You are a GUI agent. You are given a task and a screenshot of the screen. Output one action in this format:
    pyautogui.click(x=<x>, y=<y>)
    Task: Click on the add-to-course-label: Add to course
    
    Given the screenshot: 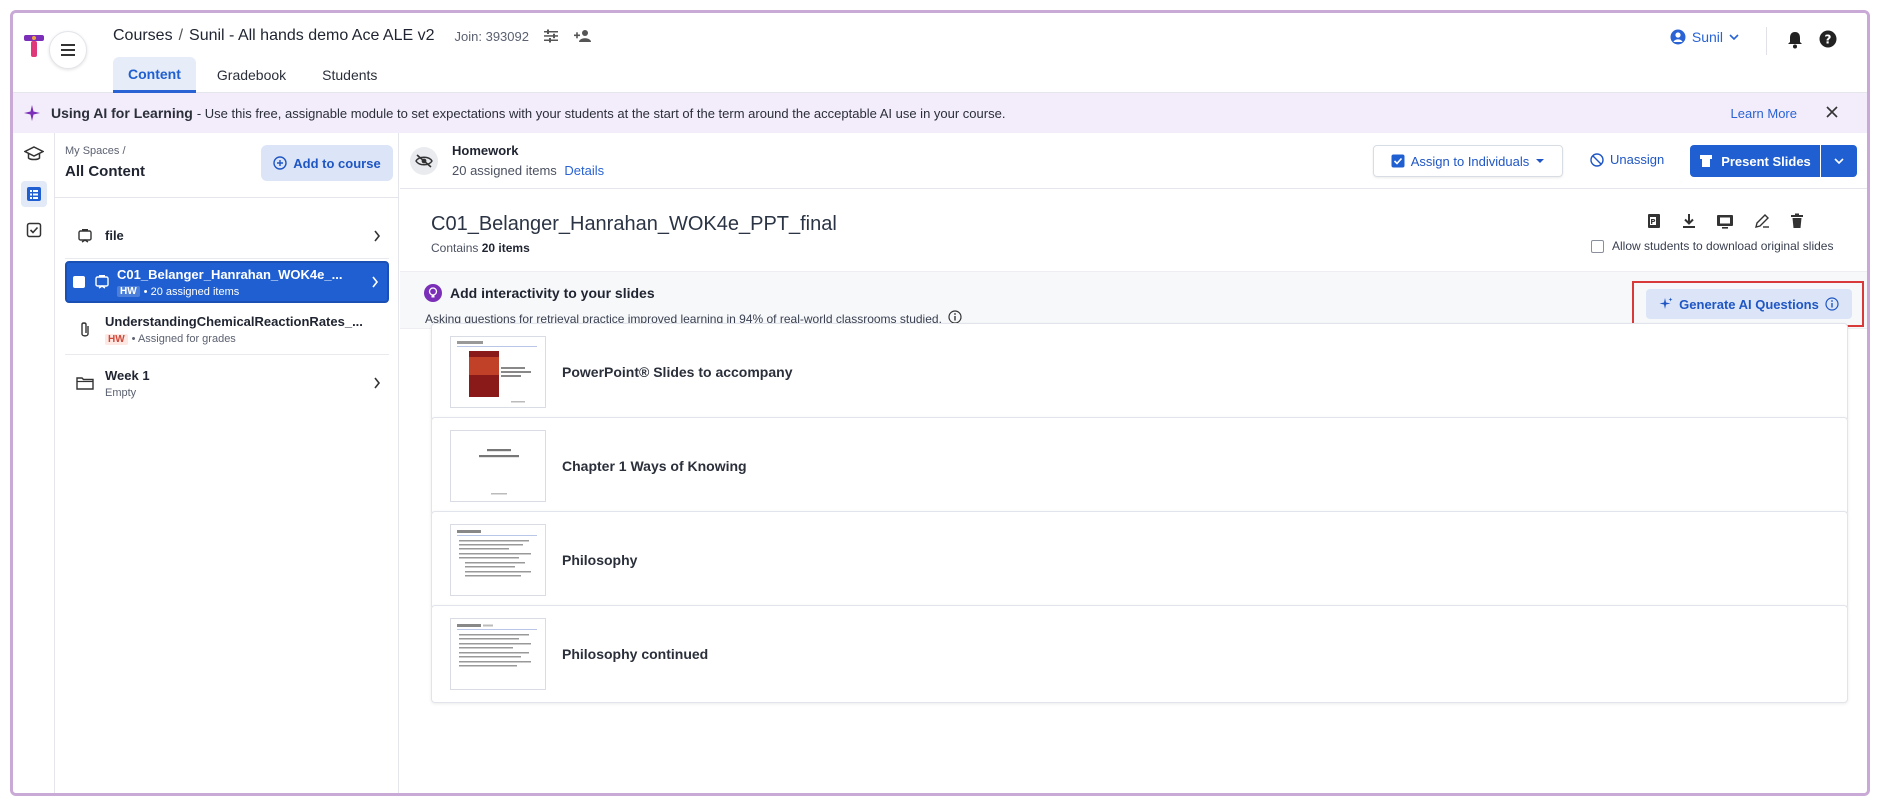 What is the action you would take?
    pyautogui.click(x=337, y=163)
    